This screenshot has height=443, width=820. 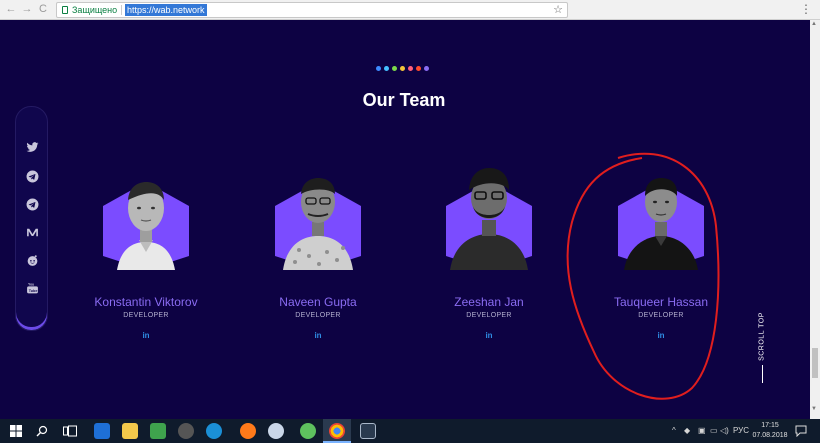 What do you see at coordinates (33, 291) in the screenshot?
I see `svg-text: Tube` at bounding box center [33, 291].